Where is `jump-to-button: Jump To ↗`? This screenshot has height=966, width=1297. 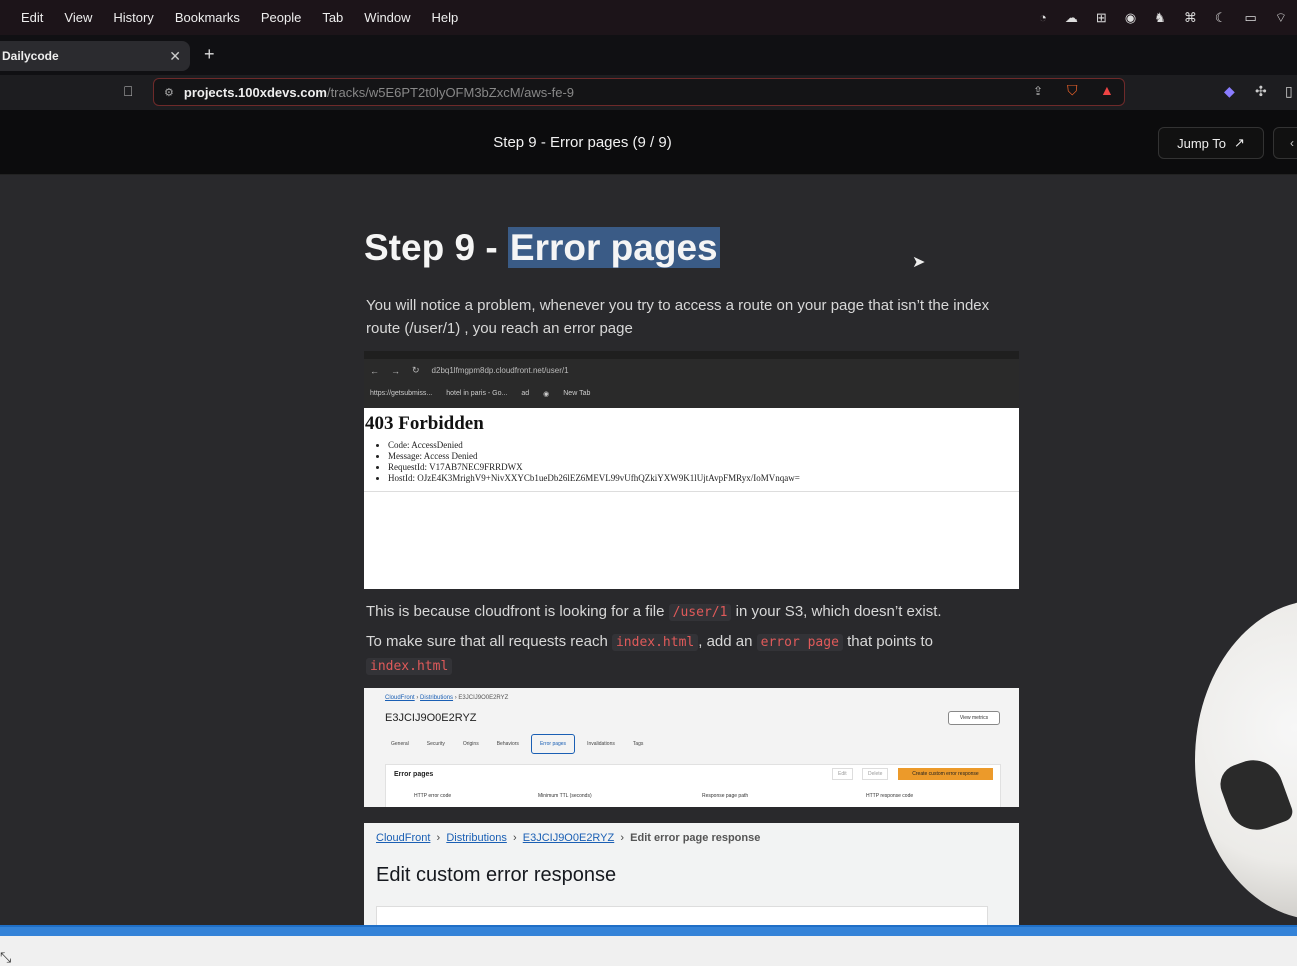
jump-to-button: Jump To ↗ is located at coordinates (1211, 143).